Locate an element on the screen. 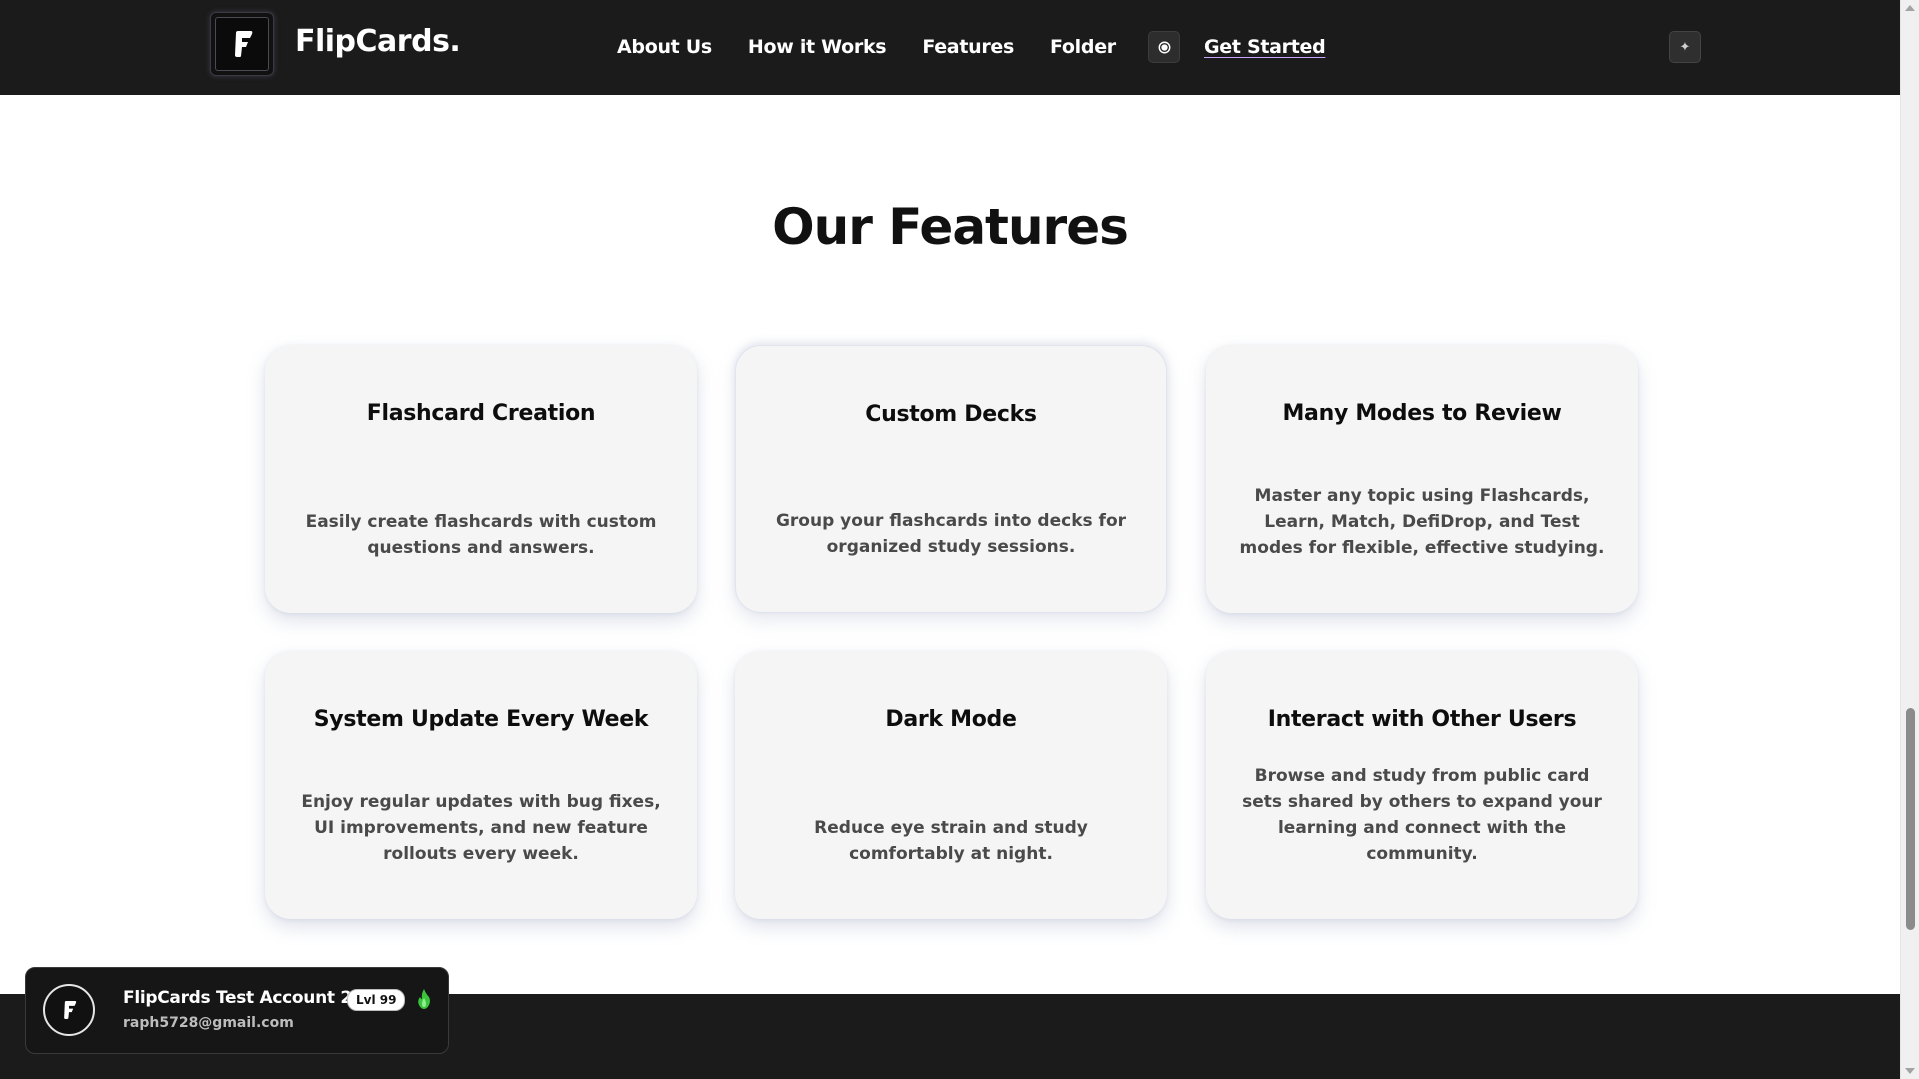  nav-link-folder: Folder is located at coordinates (1083, 47).